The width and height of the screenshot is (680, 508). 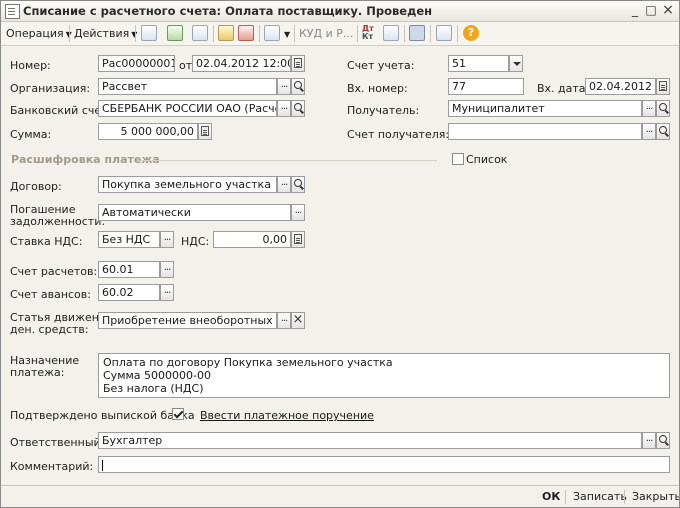 I want to click on dt-kt-icon: Дт Кт, so click(x=368, y=33).